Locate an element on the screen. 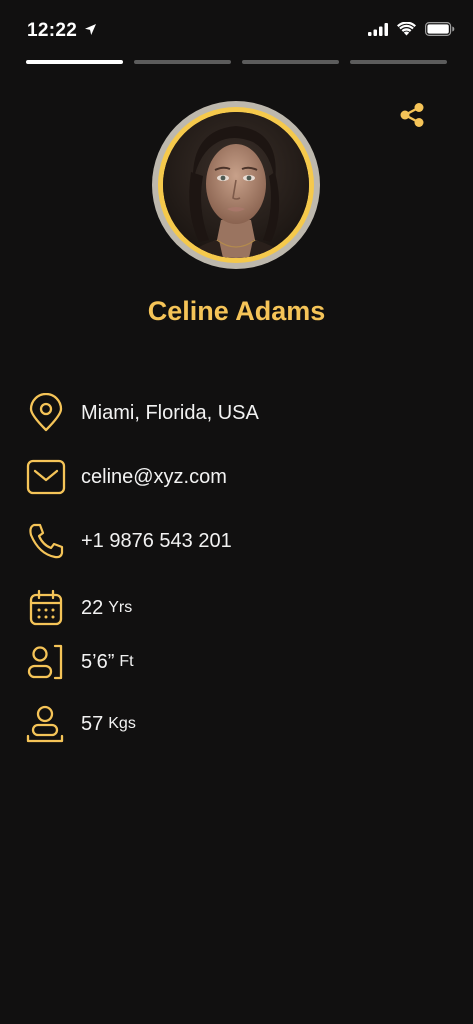  profile-photo is located at coordinates (236, 185).